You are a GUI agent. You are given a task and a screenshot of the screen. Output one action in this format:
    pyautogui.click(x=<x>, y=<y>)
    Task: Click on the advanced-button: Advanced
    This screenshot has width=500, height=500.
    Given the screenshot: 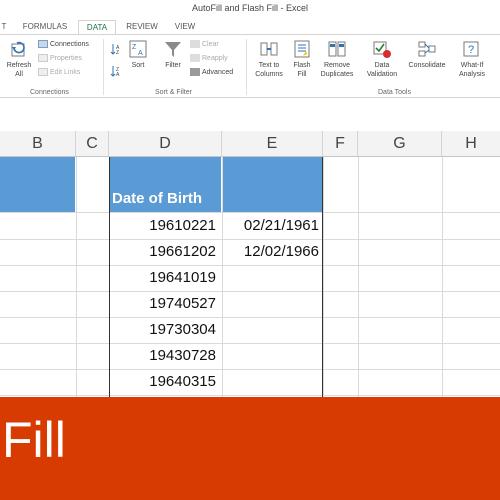 What is the action you would take?
    pyautogui.click(x=211, y=73)
    